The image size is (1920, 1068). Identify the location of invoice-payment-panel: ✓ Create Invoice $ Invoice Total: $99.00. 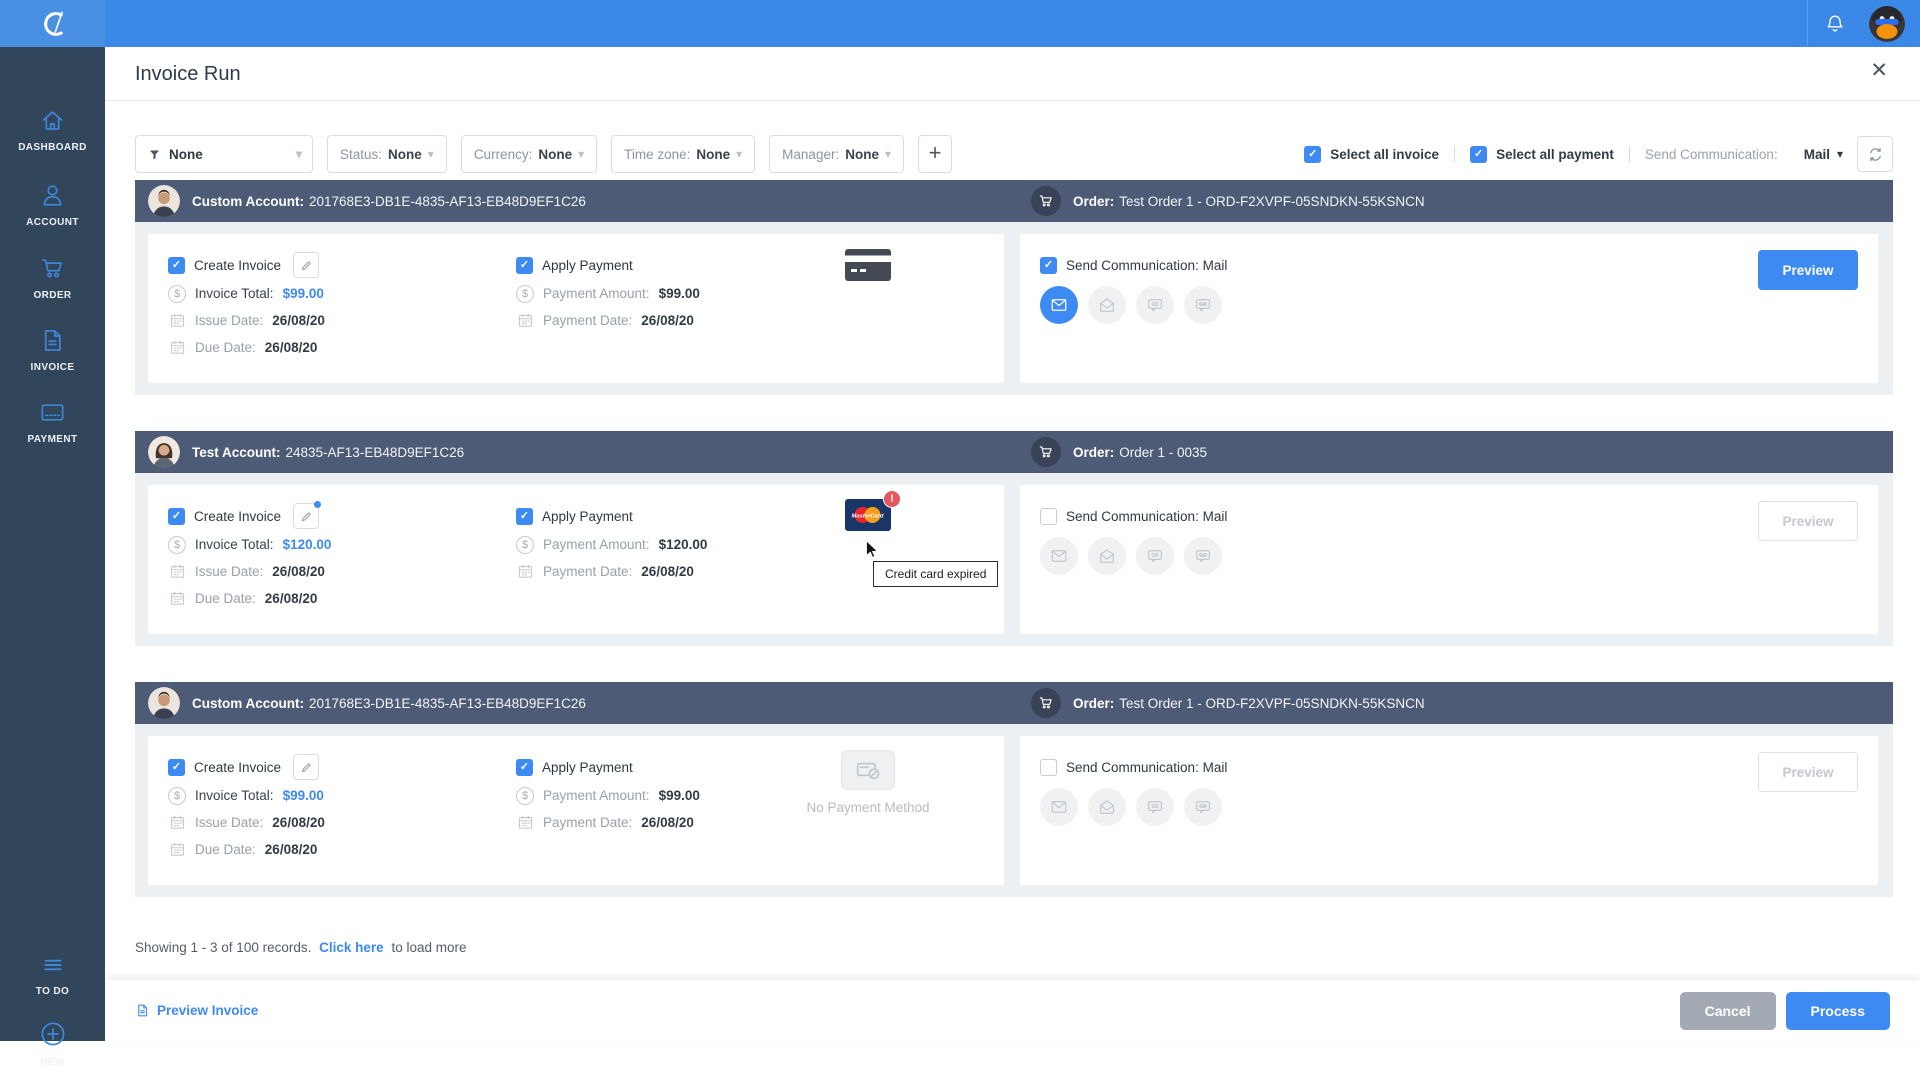
(576, 810).